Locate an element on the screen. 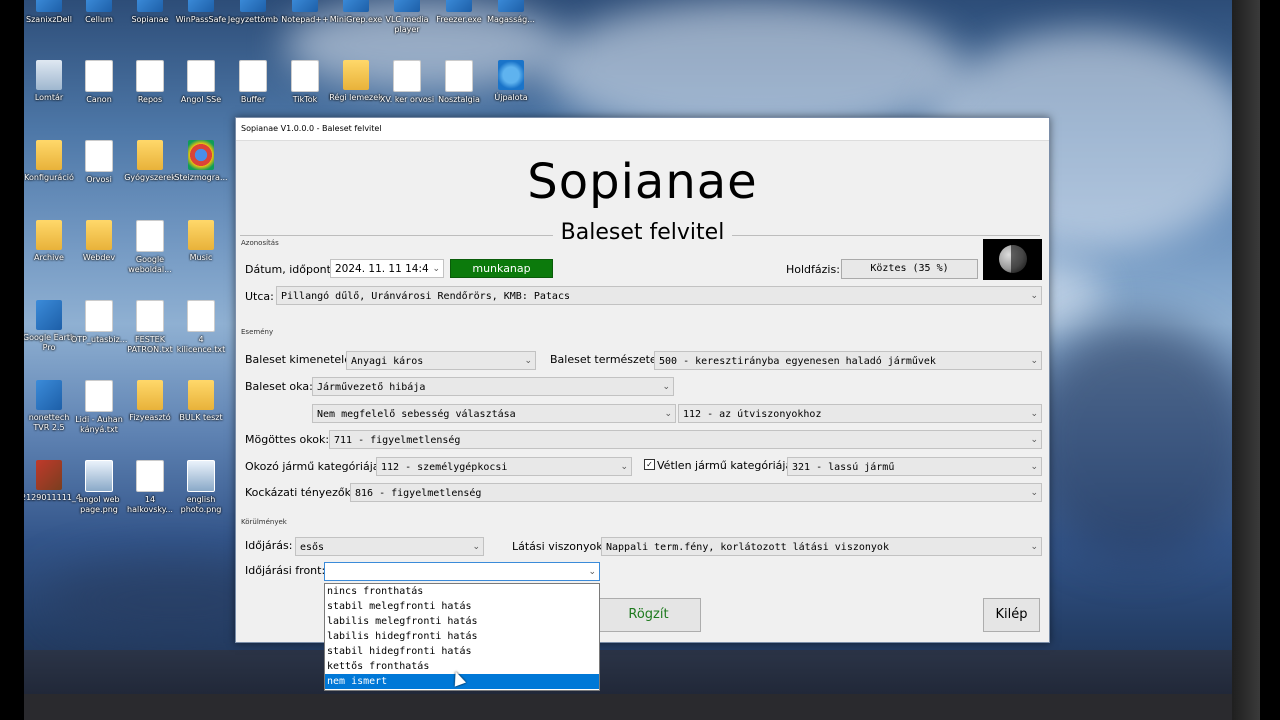 This screenshot has height=720, width=1280. desktop-icon: Webdev is located at coordinates (99, 241).